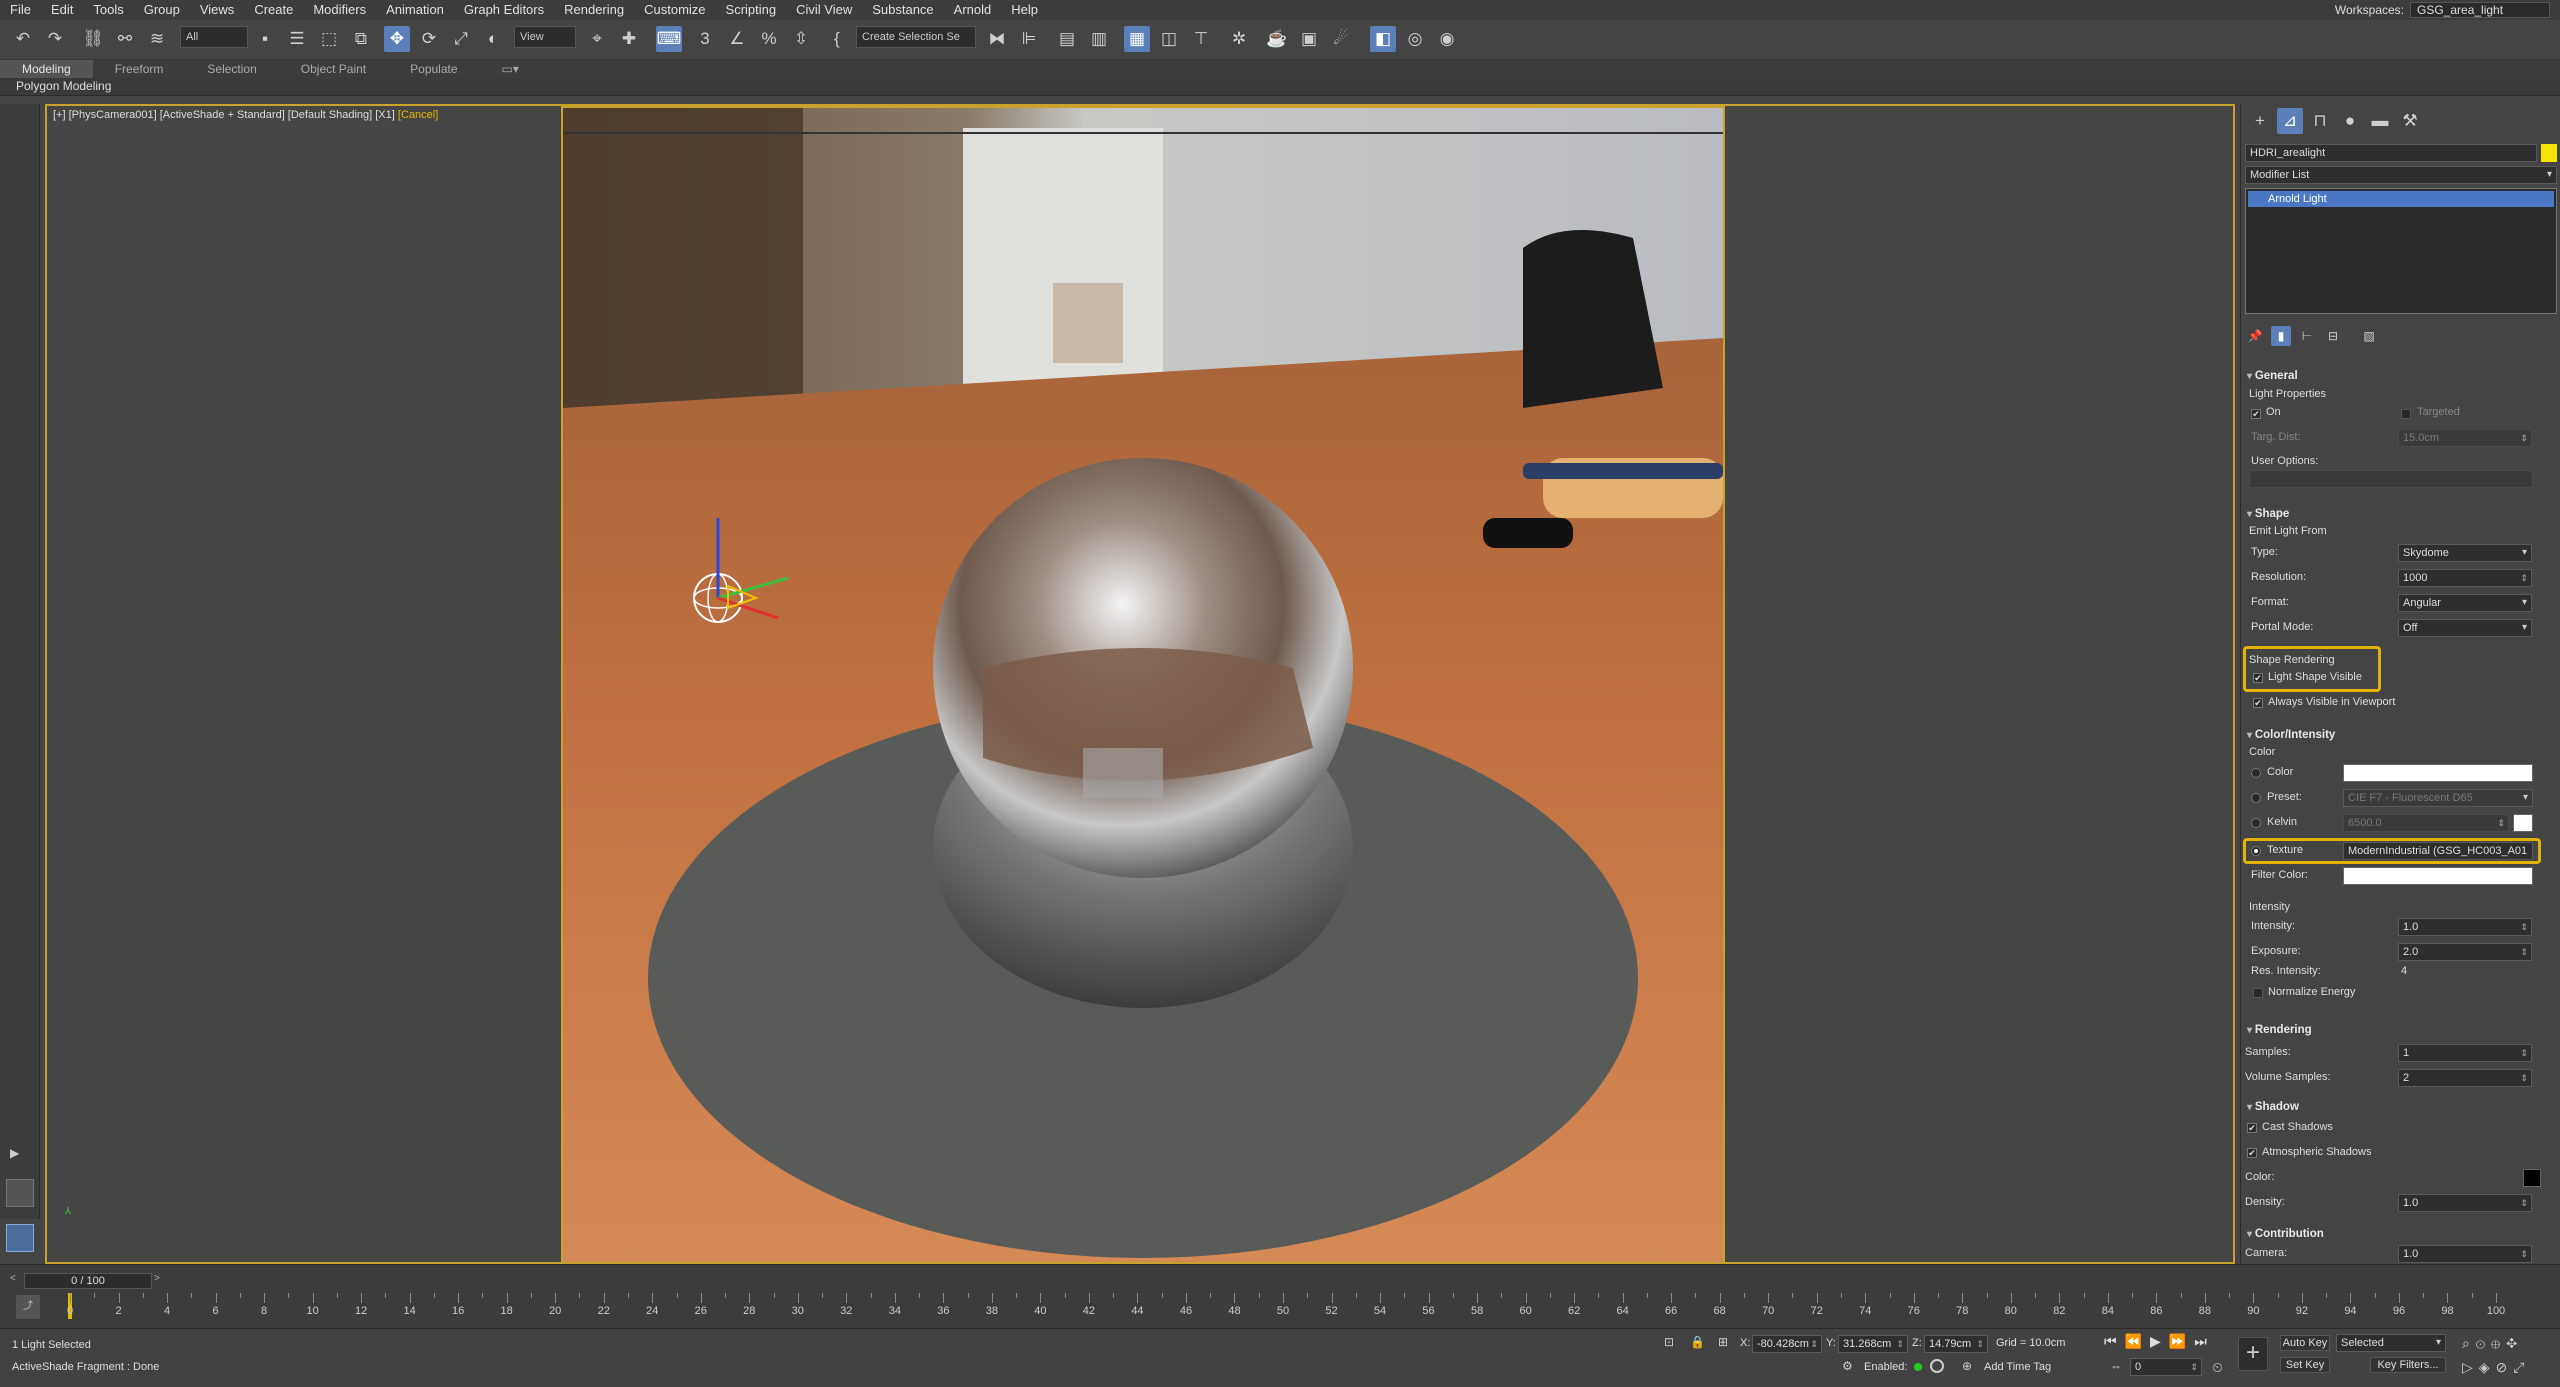 This screenshot has width=2560, height=1387. What do you see at coordinates (1309, 39) in the screenshot?
I see `rendered-frame-icon: ▣` at bounding box center [1309, 39].